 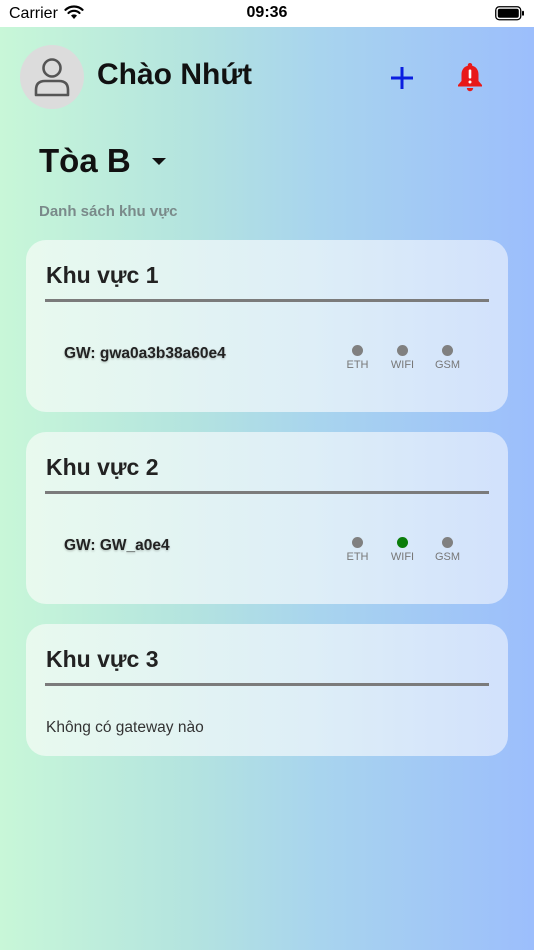 What do you see at coordinates (267, 690) in the screenshot?
I see `area-card: Khu vực 3 Không có gateway nào` at bounding box center [267, 690].